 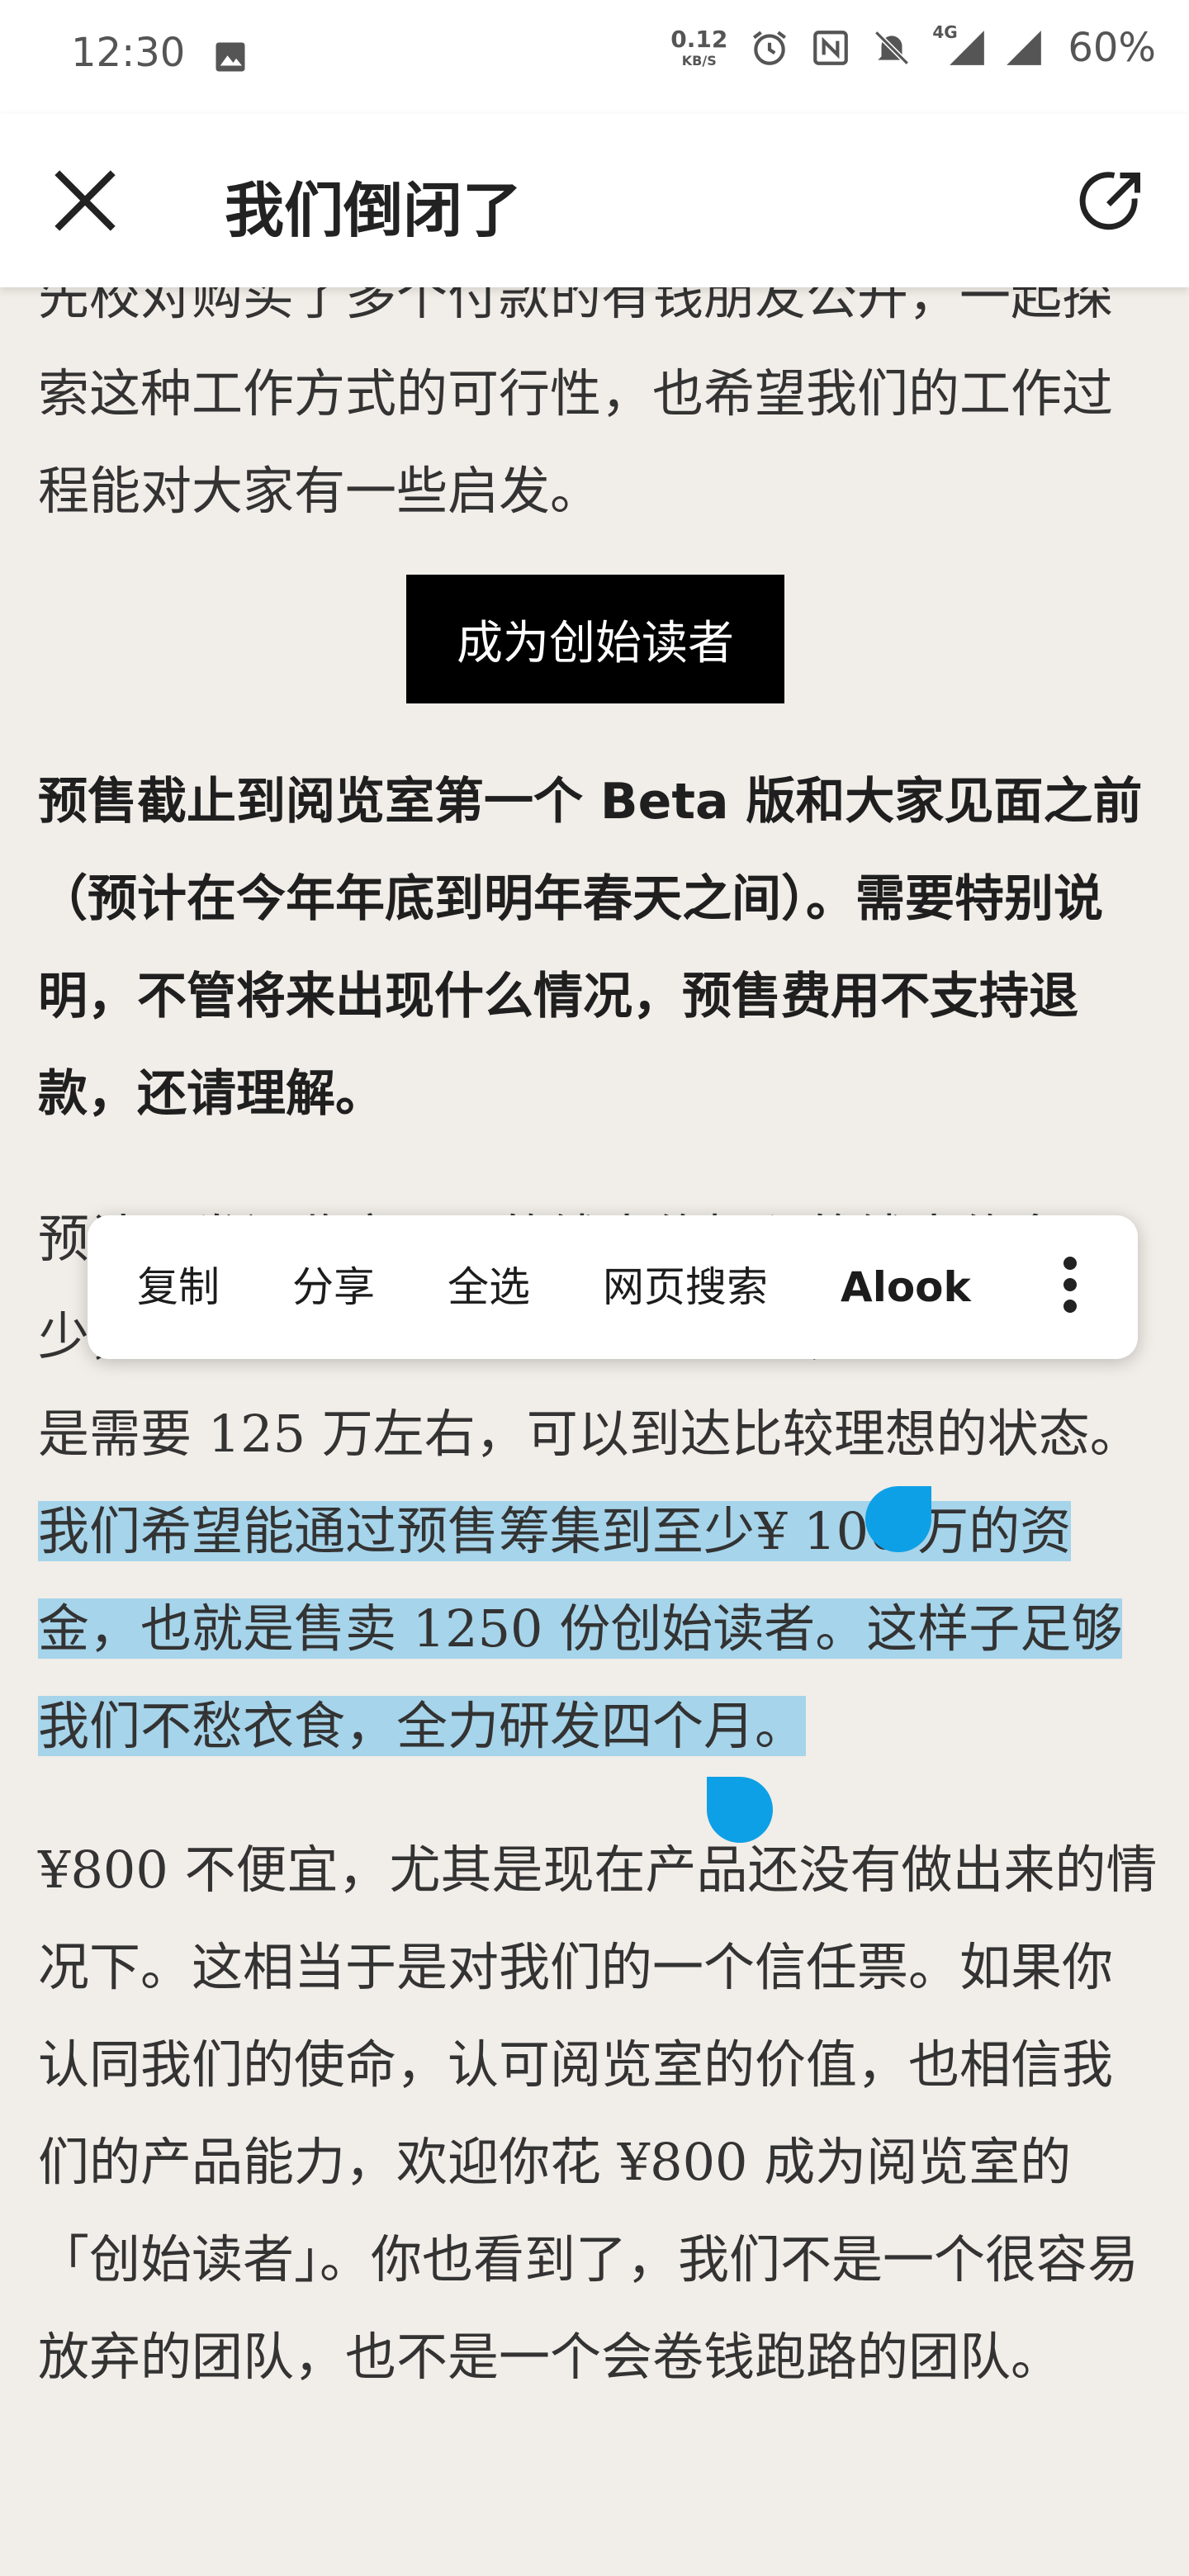 What do you see at coordinates (699, 61) in the screenshot?
I see `net-speed-unit: KB/S` at bounding box center [699, 61].